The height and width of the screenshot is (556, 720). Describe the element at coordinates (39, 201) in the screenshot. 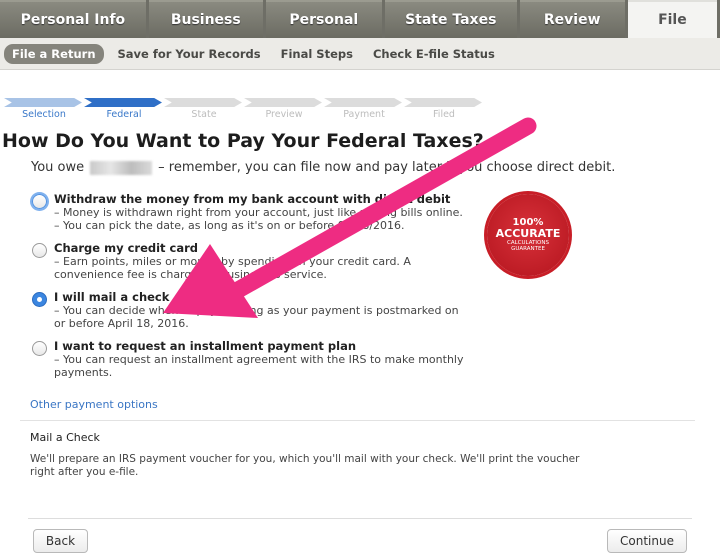

I see `radio-direct-debit` at that location.